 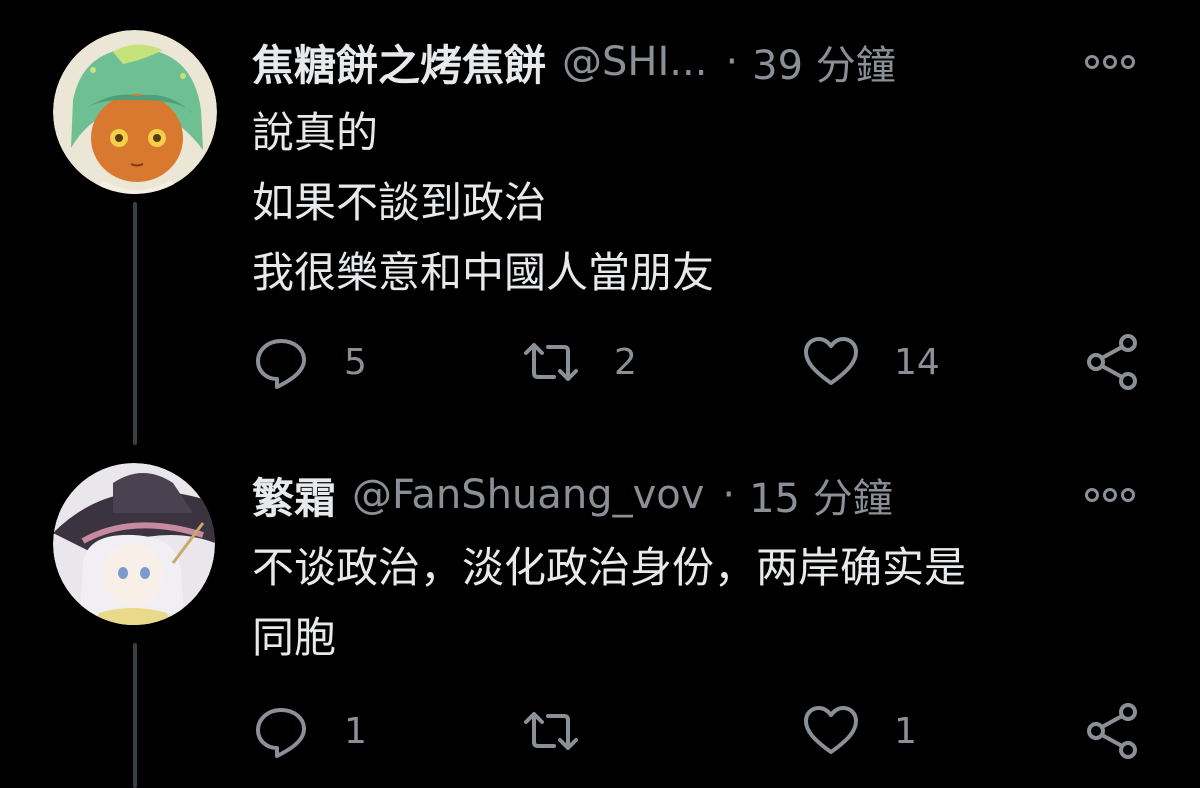 What do you see at coordinates (309, 731) in the screenshot?
I see `reply-button: 1` at bounding box center [309, 731].